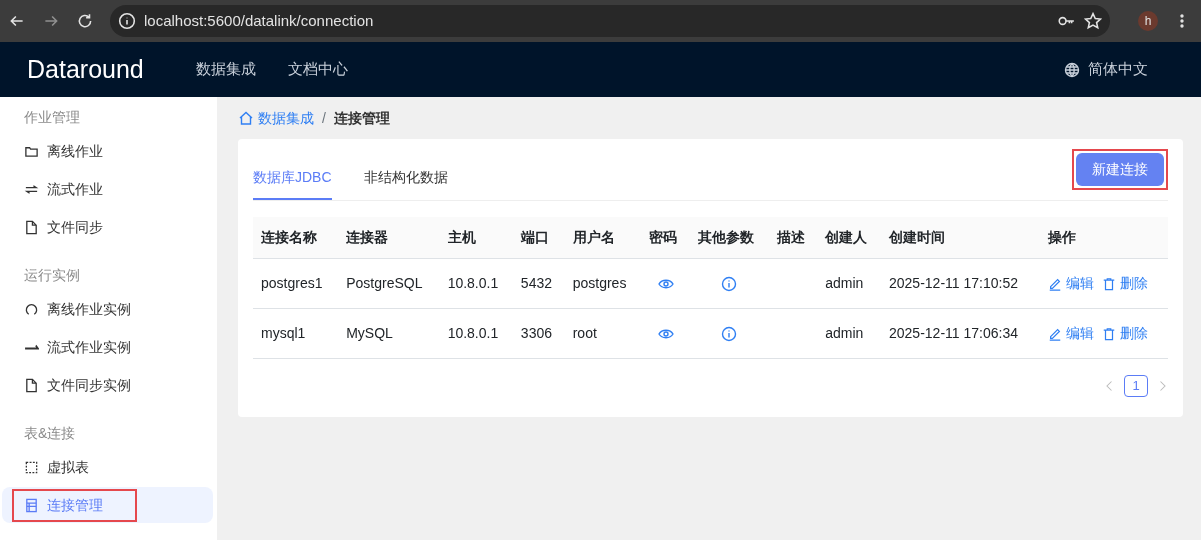  What do you see at coordinates (296, 238) in the screenshot?
I see `column-header: 连接名称` at bounding box center [296, 238].